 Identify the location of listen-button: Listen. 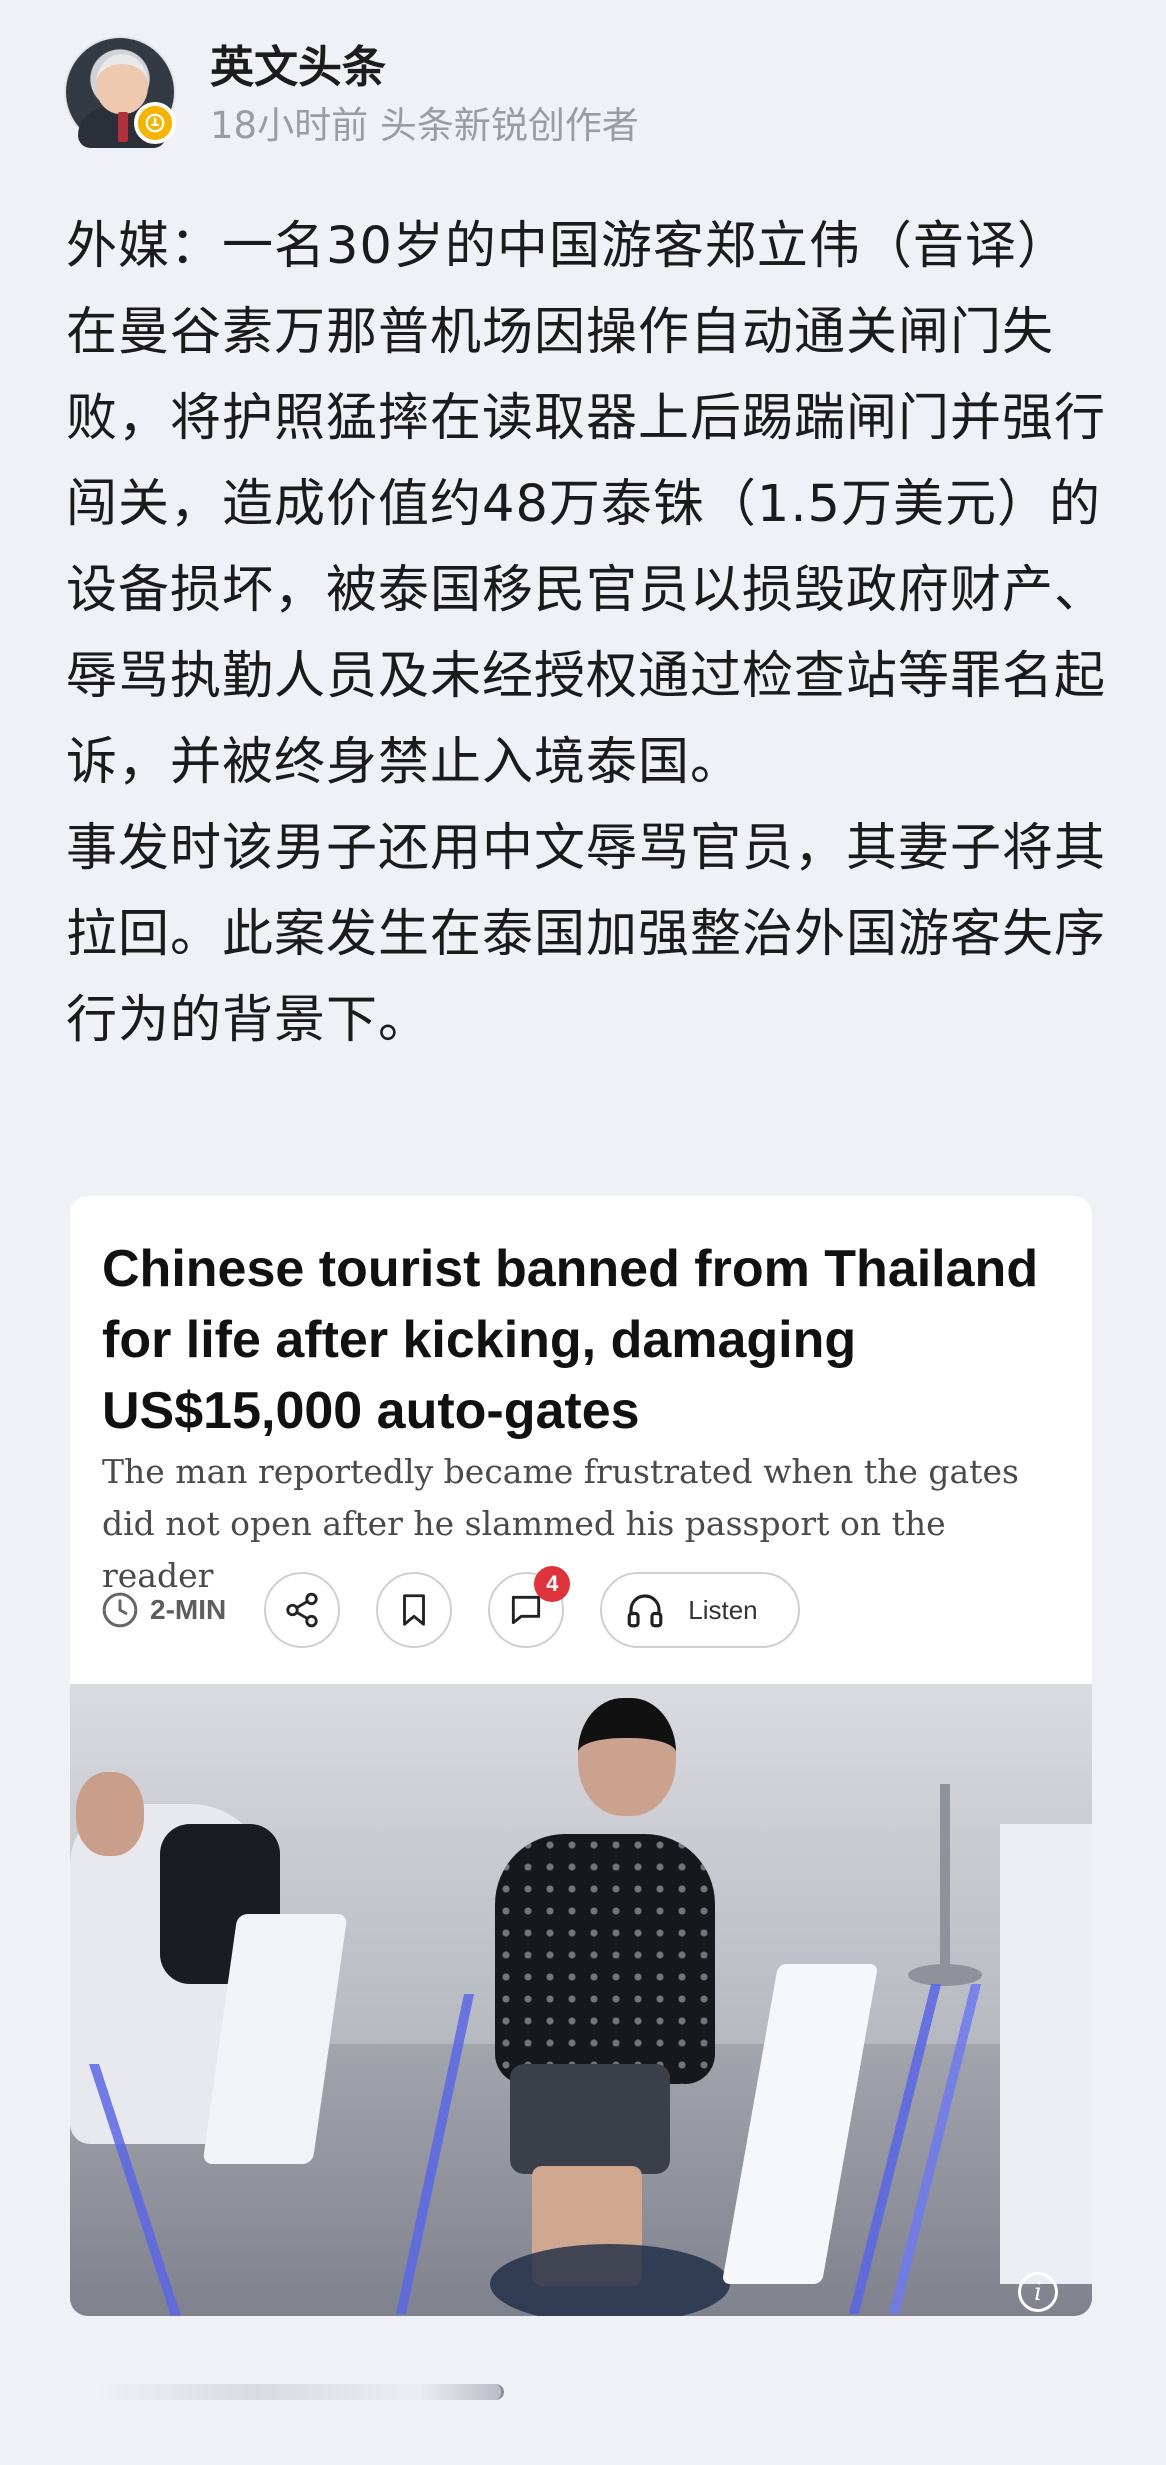
(700, 1610).